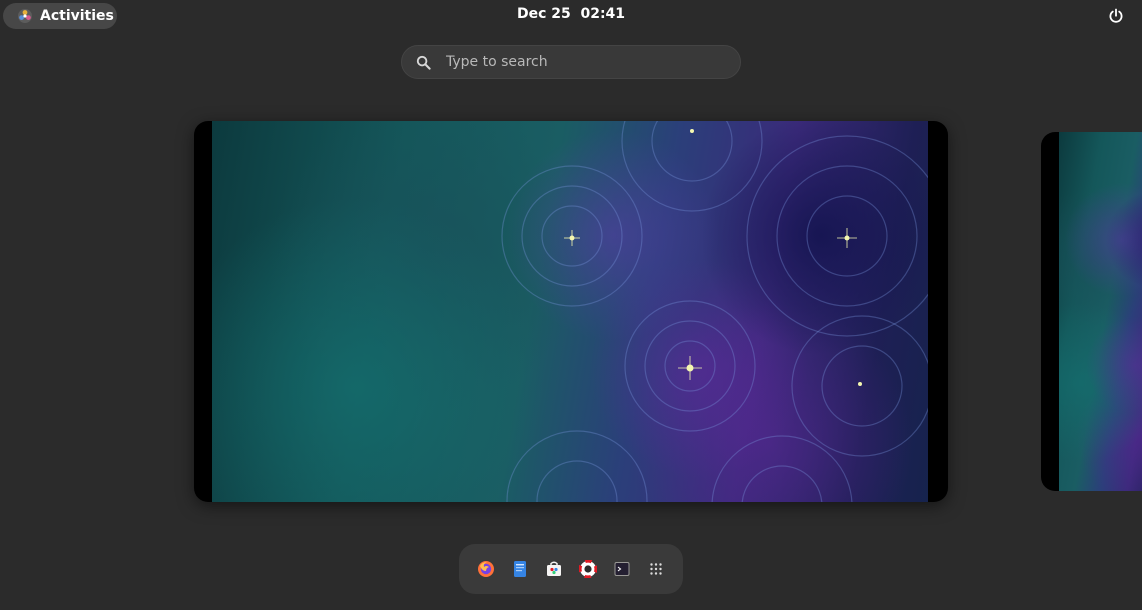 The width and height of the screenshot is (1142, 610). What do you see at coordinates (571, 569) in the screenshot?
I see `dash` at bounding box center [571, 569].